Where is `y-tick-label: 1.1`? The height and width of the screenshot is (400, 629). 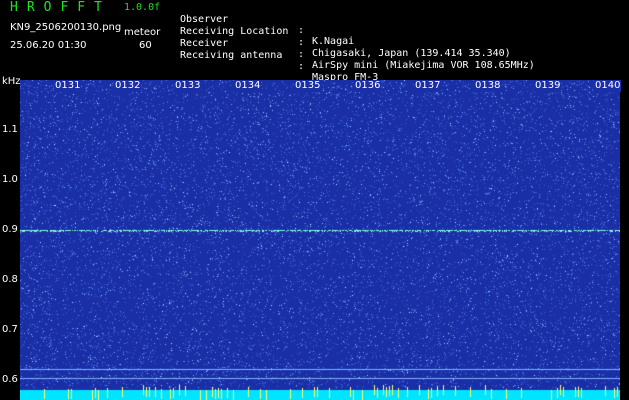 y-tick-label: 1.1 is located at coordinates (10, 129).